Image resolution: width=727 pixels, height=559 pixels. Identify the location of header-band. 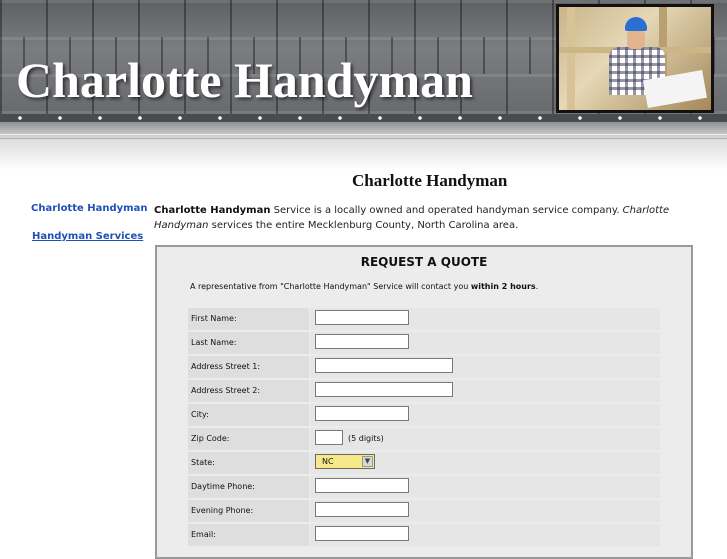
(363, 146).